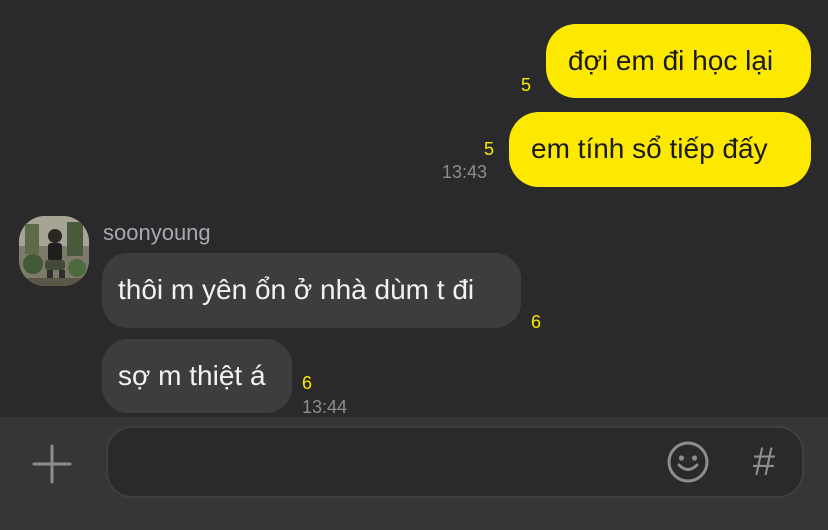 Image resolution: width=828 pixels, height=530 pixels. I want to click on message-text: thôi m yên ổn ở nhà dùm t đi, so click(296, 289).